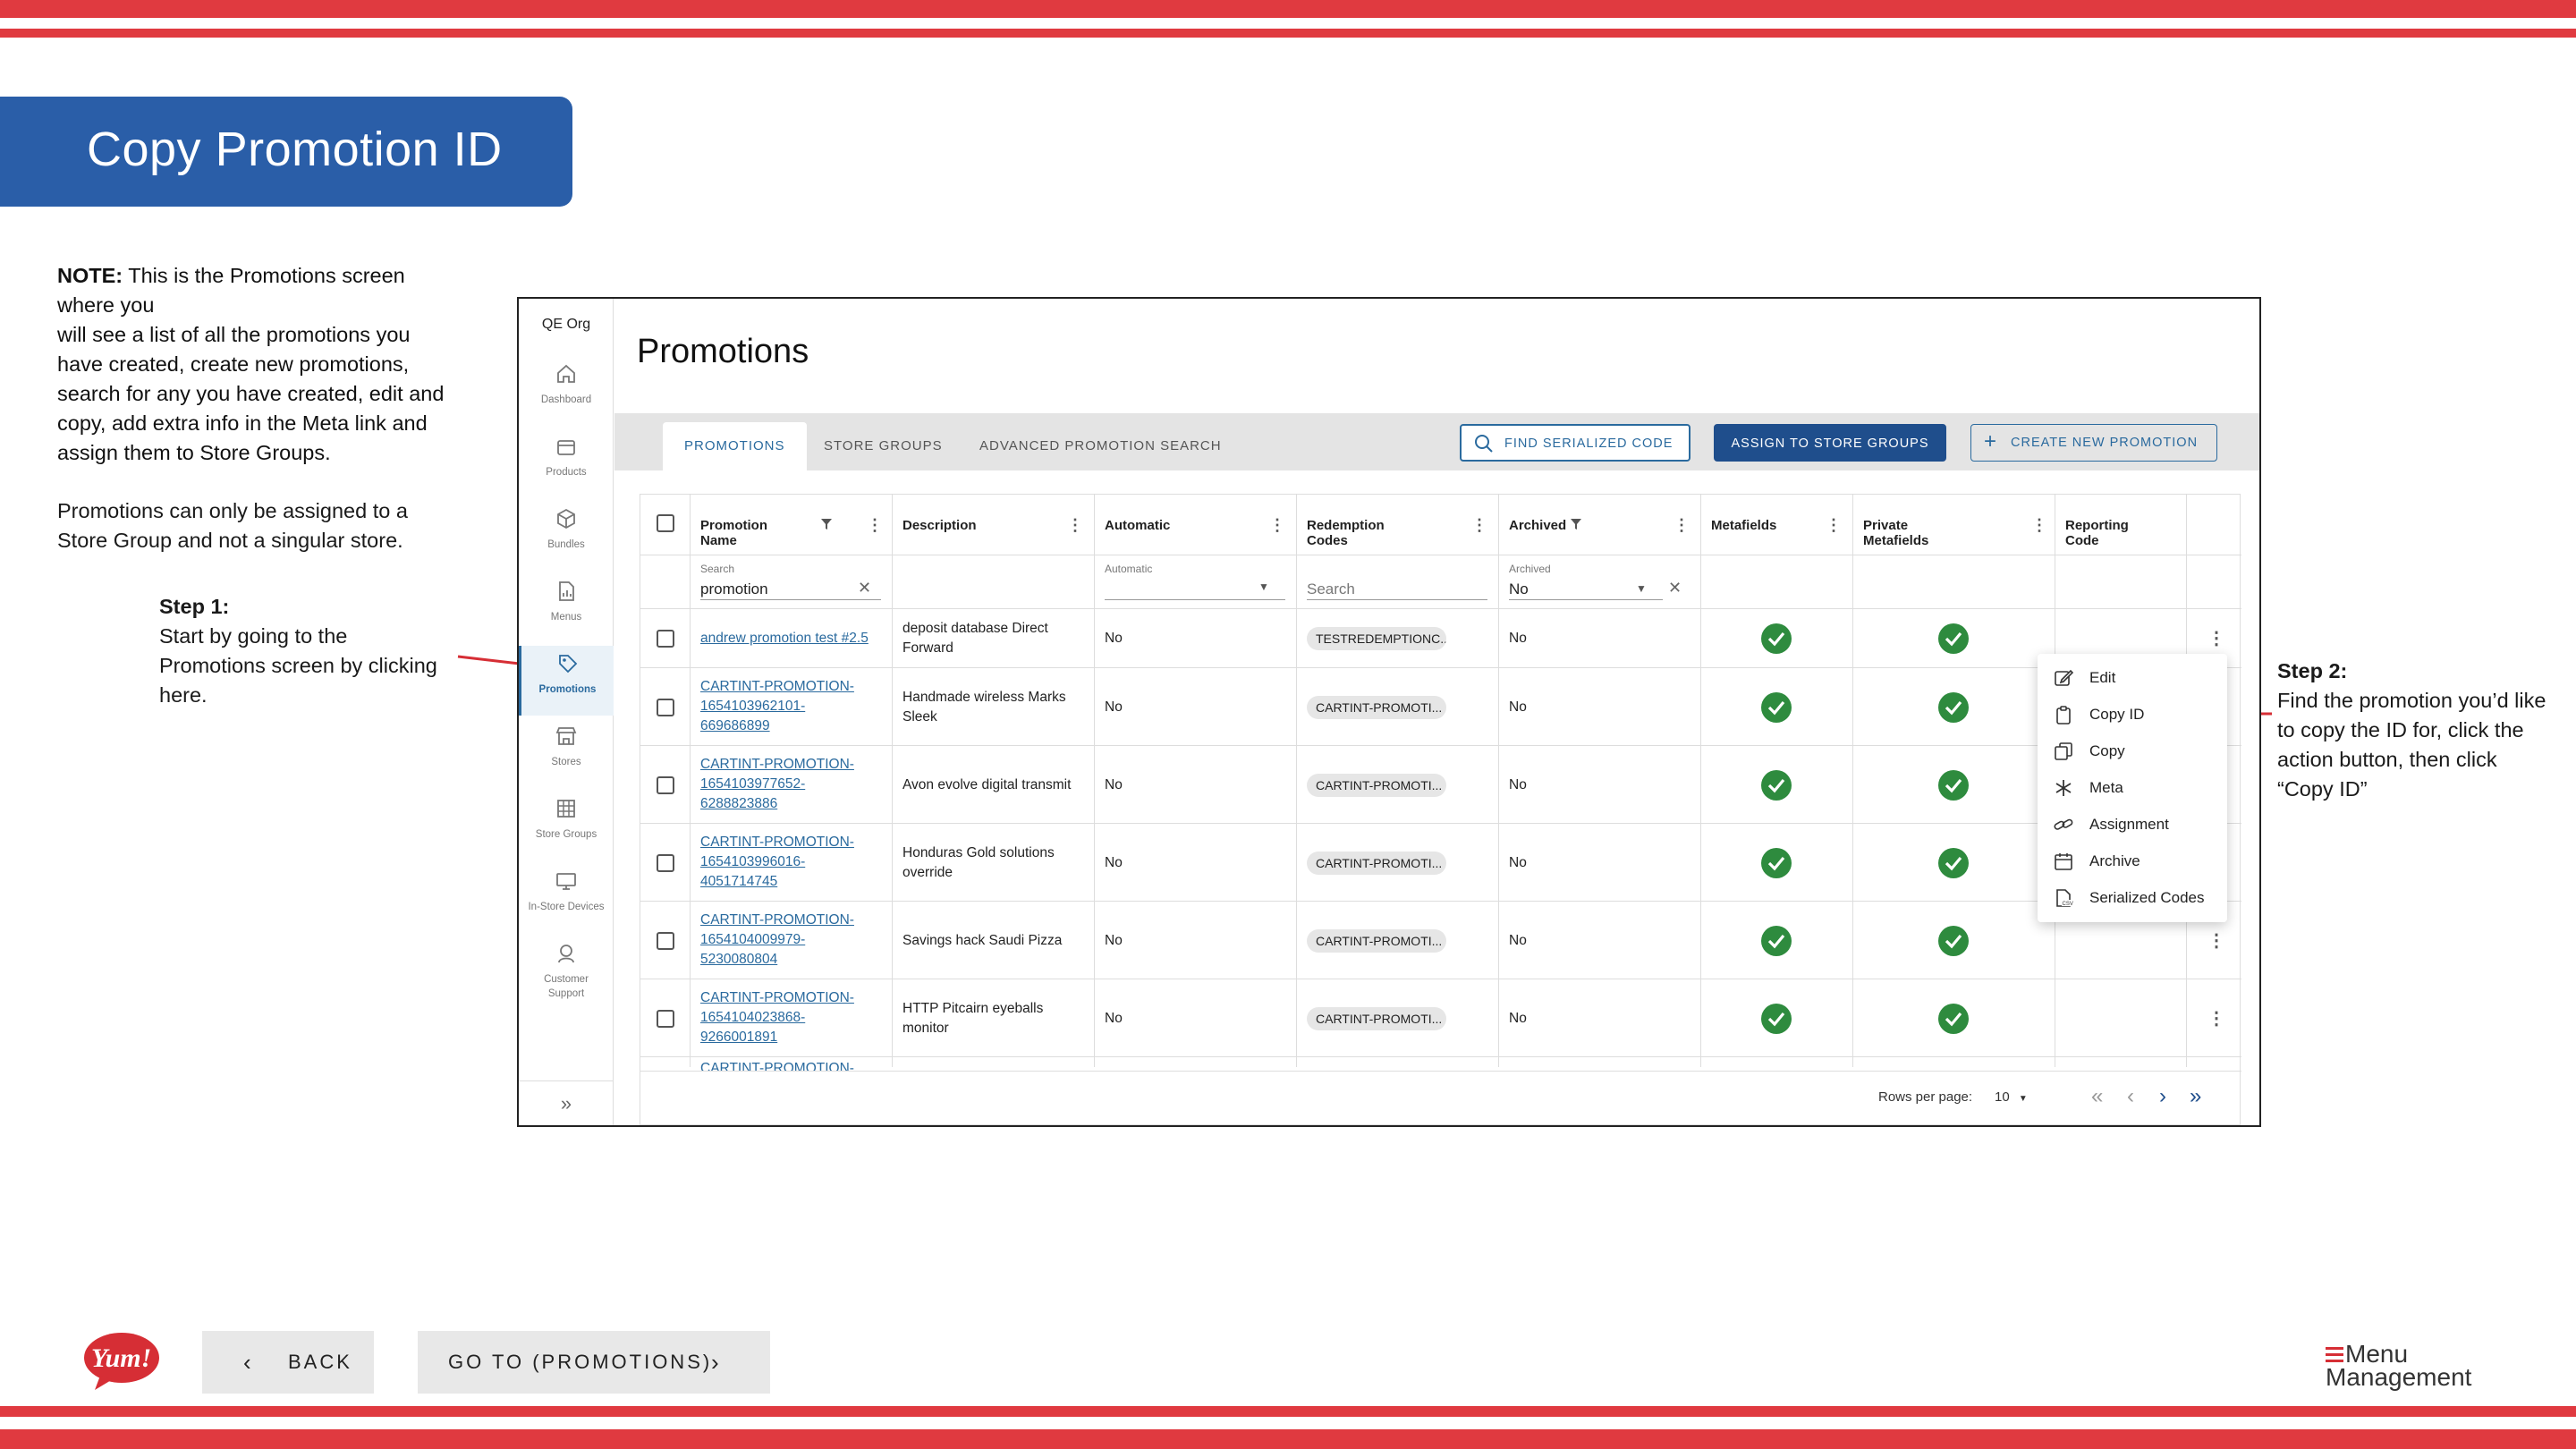 The width and height of the screenshot is (2576, 1449). Describe the element at coordinates (566, 541) in the screenshot. I see `sidebar-item-bundles: Bundles` at that location.